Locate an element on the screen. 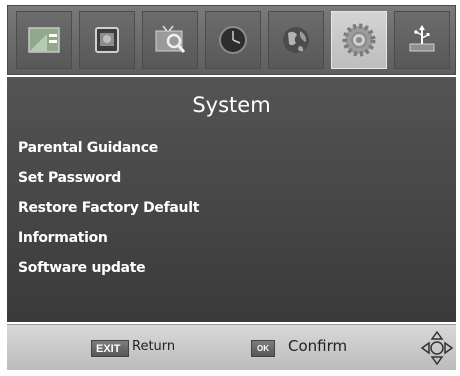 Image resolution: width=460 pixels, height=376 pixels. navigation-arrows-icon is located at coordinates (437, 348).